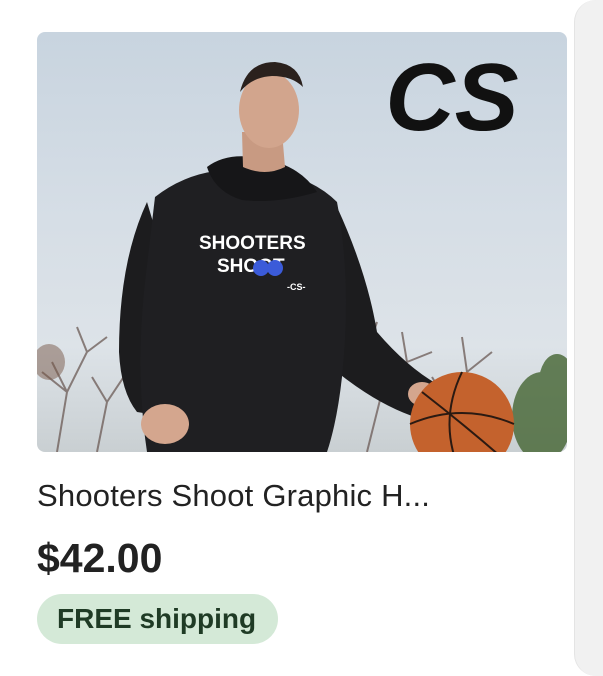 The width and height of the screenshot is (603, 676). What do you see at coordinates (296, 287) in the screenshot?
I see `svg-text: -CS-` at bounding box center [296, 287].